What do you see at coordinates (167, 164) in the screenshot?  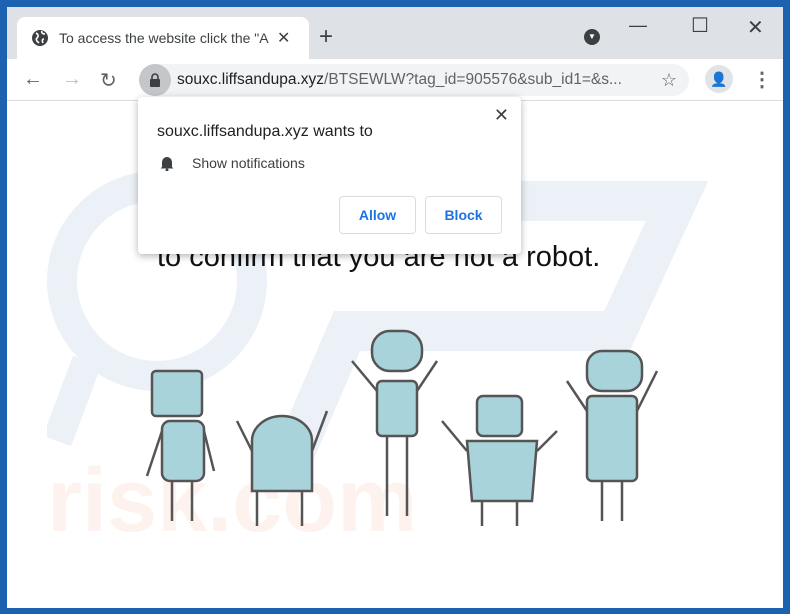 I see `bell-icon` at bounding box center [167, 164].